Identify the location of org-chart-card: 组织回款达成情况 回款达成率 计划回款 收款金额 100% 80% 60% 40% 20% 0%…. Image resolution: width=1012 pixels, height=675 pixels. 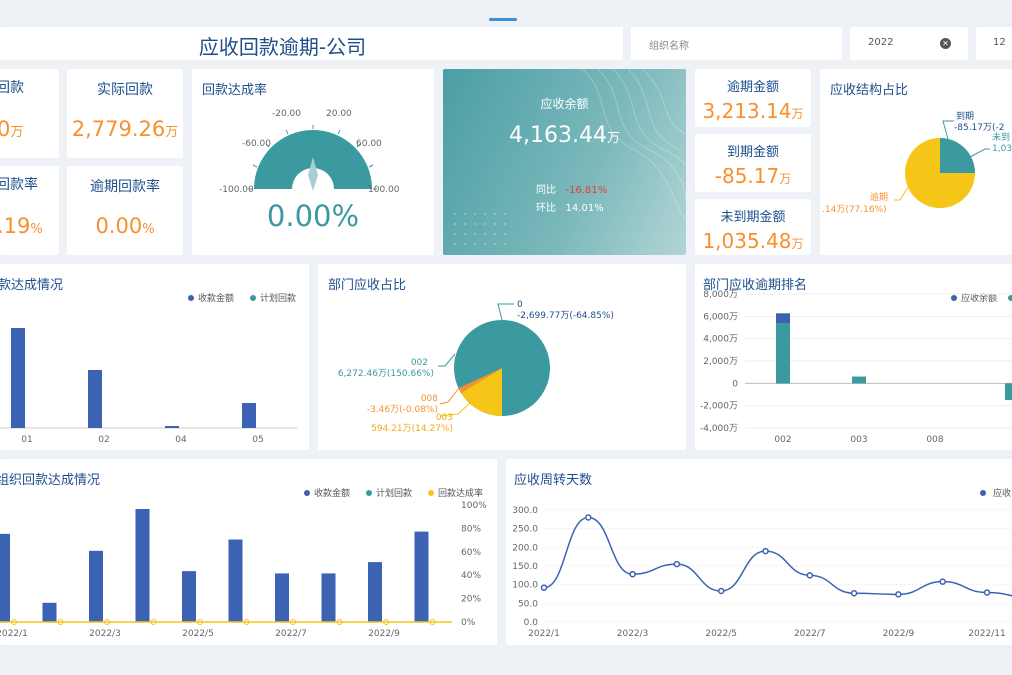
(248, 552).